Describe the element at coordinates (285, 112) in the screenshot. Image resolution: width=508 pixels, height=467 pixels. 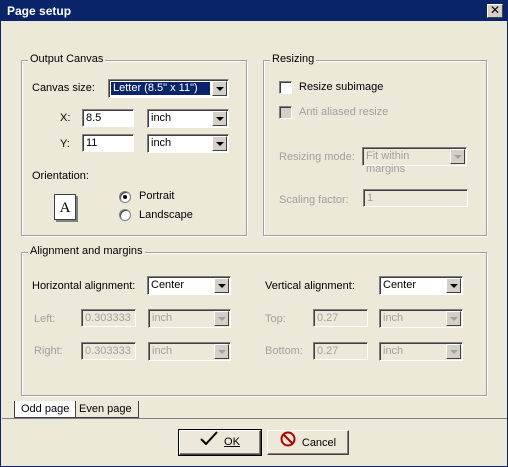
I see `anti-aliased-checkbox` at that location.